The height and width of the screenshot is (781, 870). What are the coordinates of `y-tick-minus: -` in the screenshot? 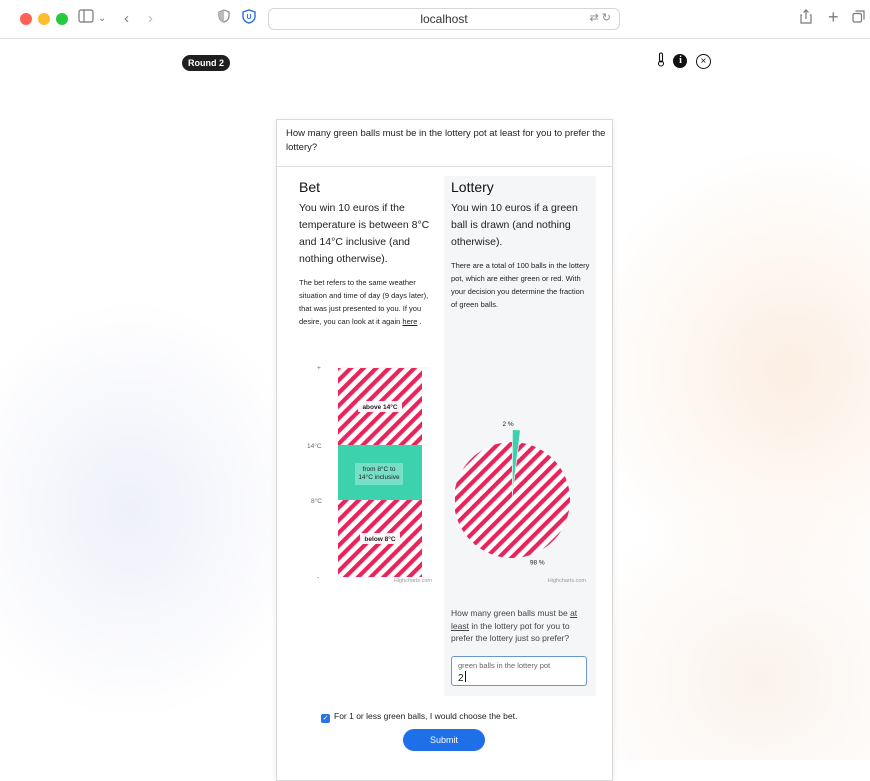 It's located at (318, 577).